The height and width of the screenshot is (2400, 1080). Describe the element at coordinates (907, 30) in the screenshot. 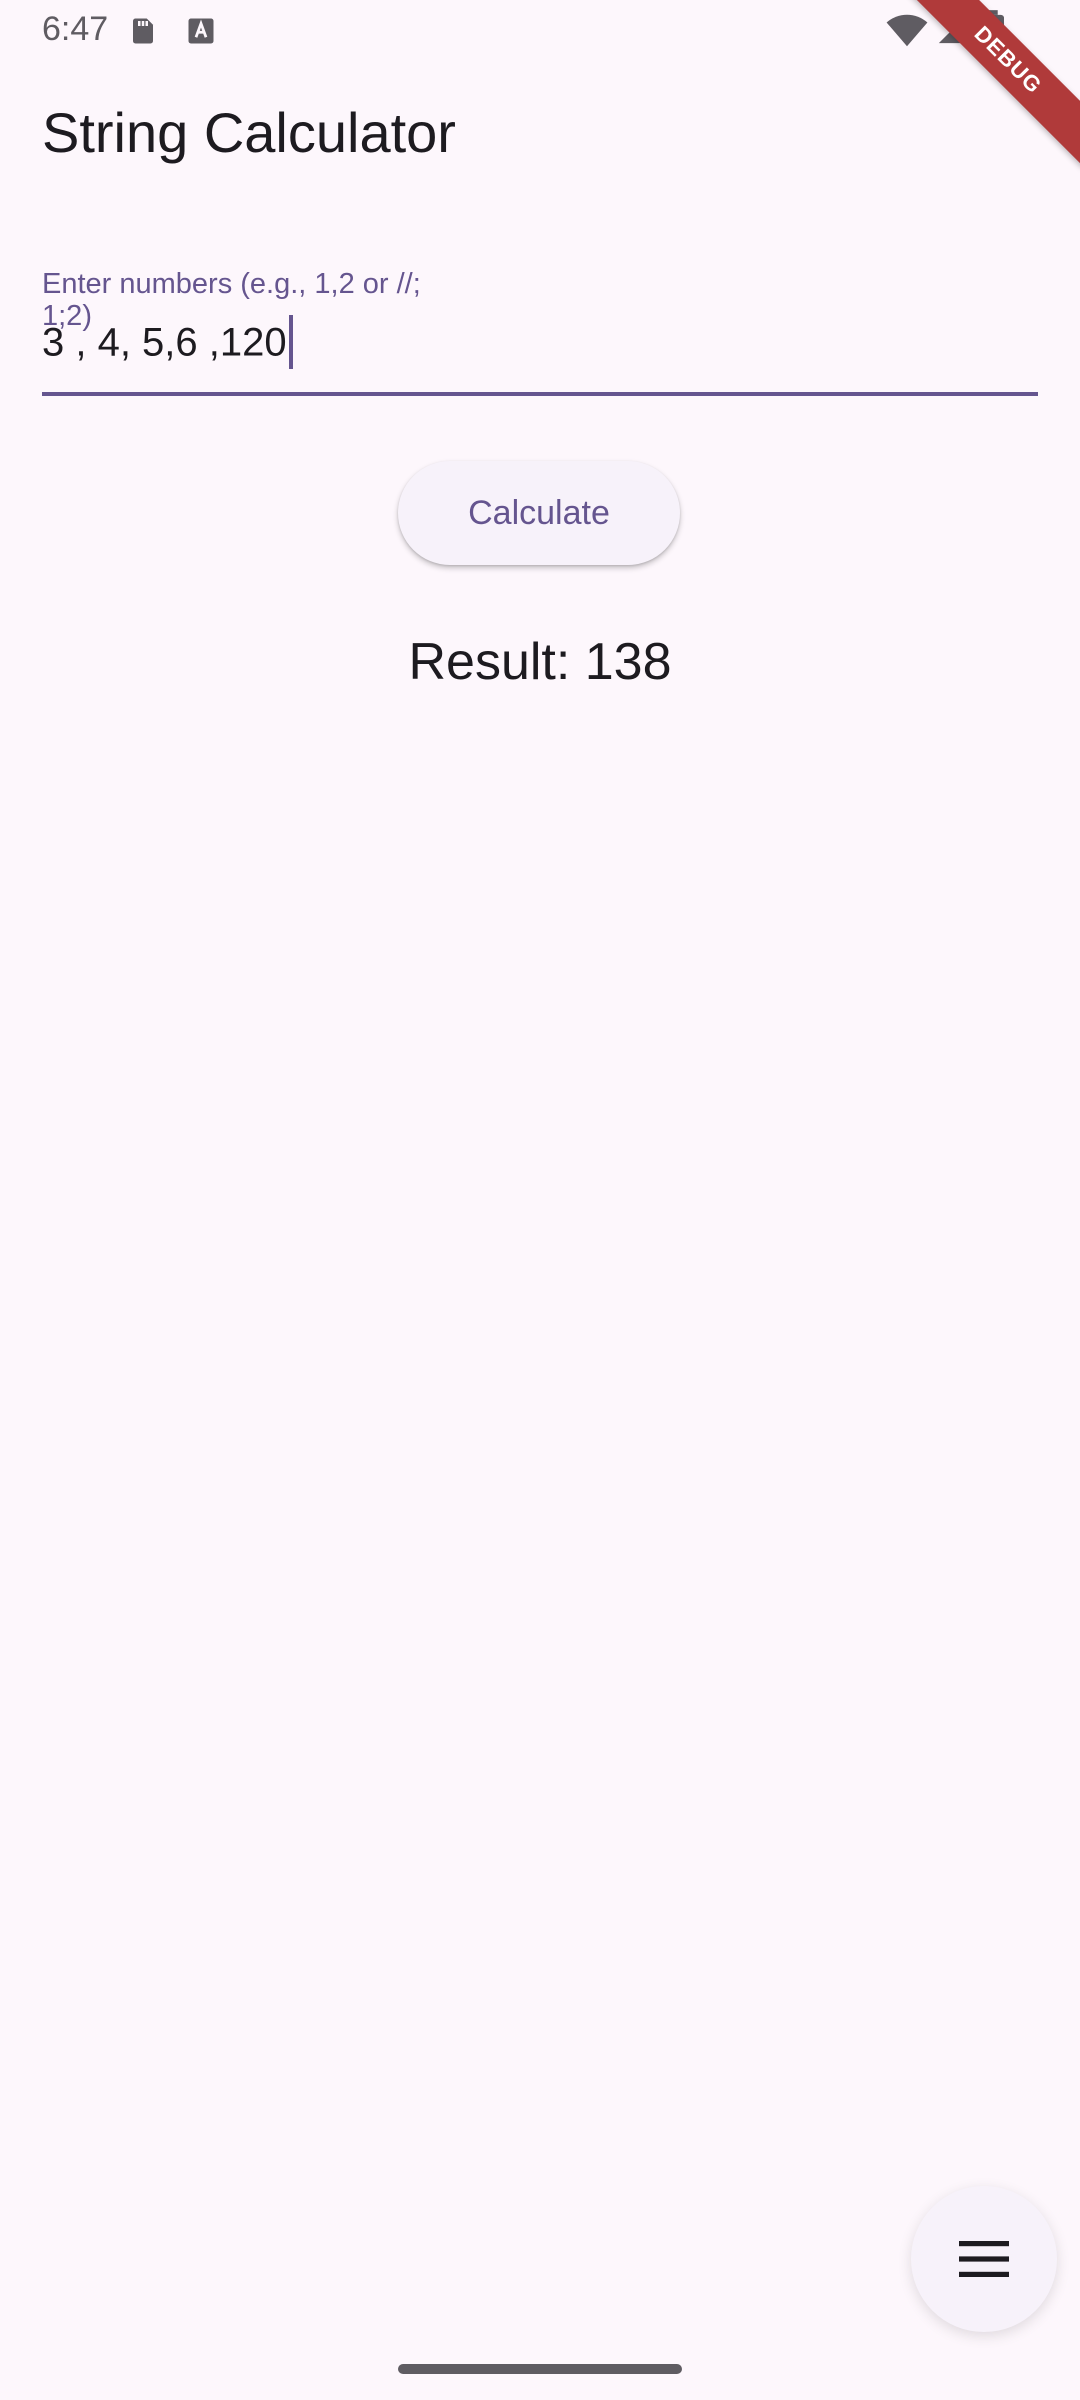

I see `wifi-icon` at that location.